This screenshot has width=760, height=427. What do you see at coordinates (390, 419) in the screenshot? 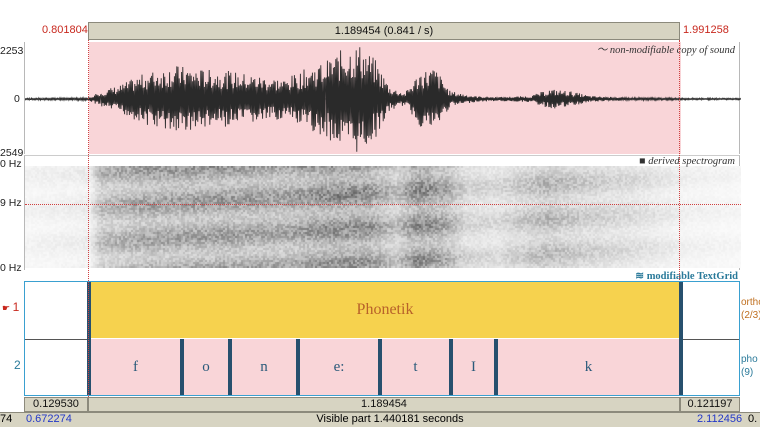
I see `visible-part-label: Visible part 1.440181 seconds` at bounding box center [390, 419].